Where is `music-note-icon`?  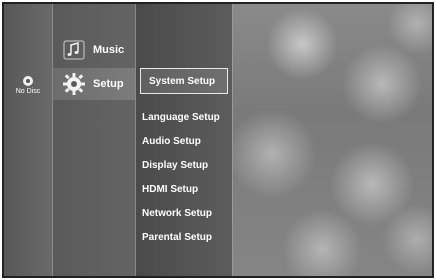 music-note-icon is located at coordinates (74, 50).